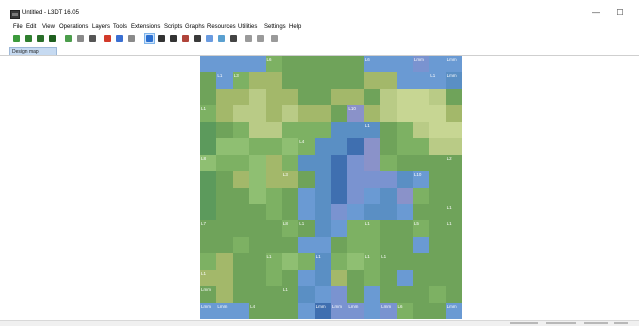 The width and height of the screenshot is (639, 326). Describe the element at coordinates (209, 38) in the screenshot. I see `expand-button` at that location.